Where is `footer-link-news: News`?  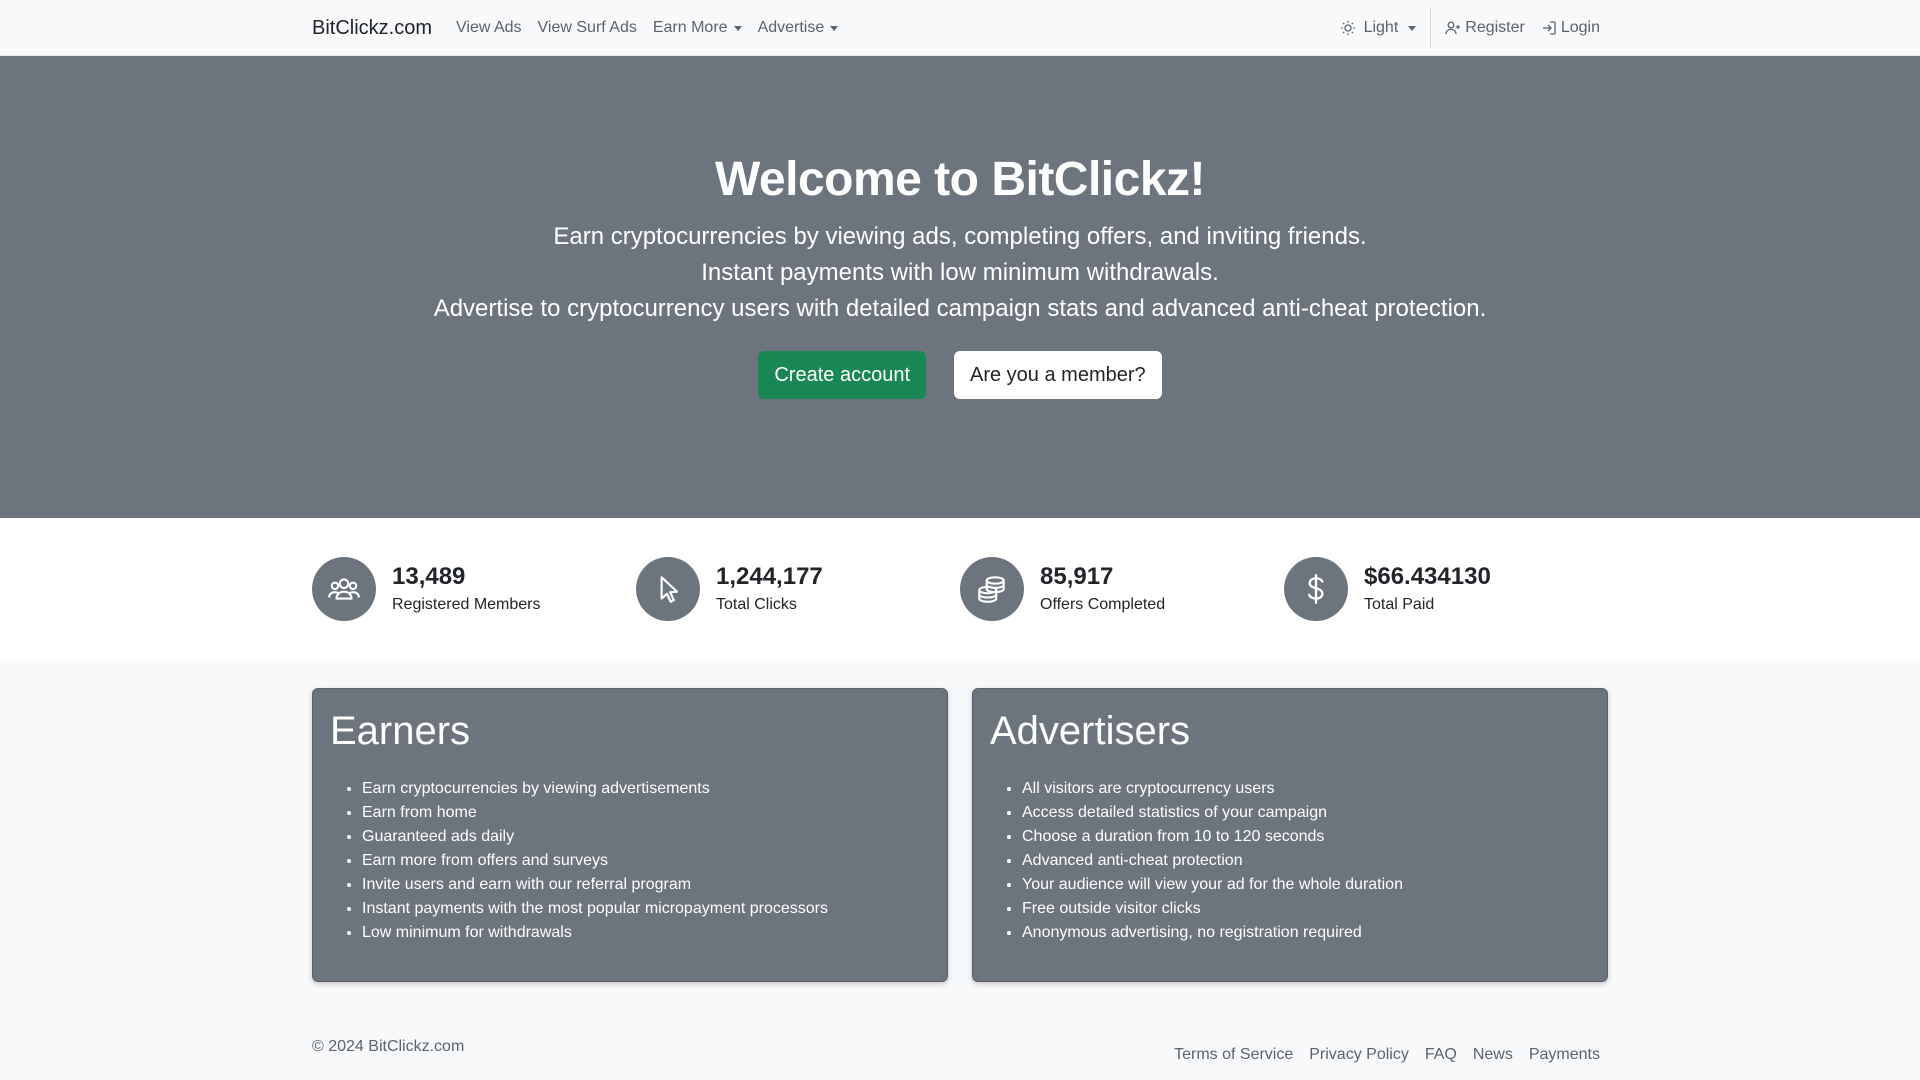
footer-link-news: News is located at coordinates (1493, 1055).